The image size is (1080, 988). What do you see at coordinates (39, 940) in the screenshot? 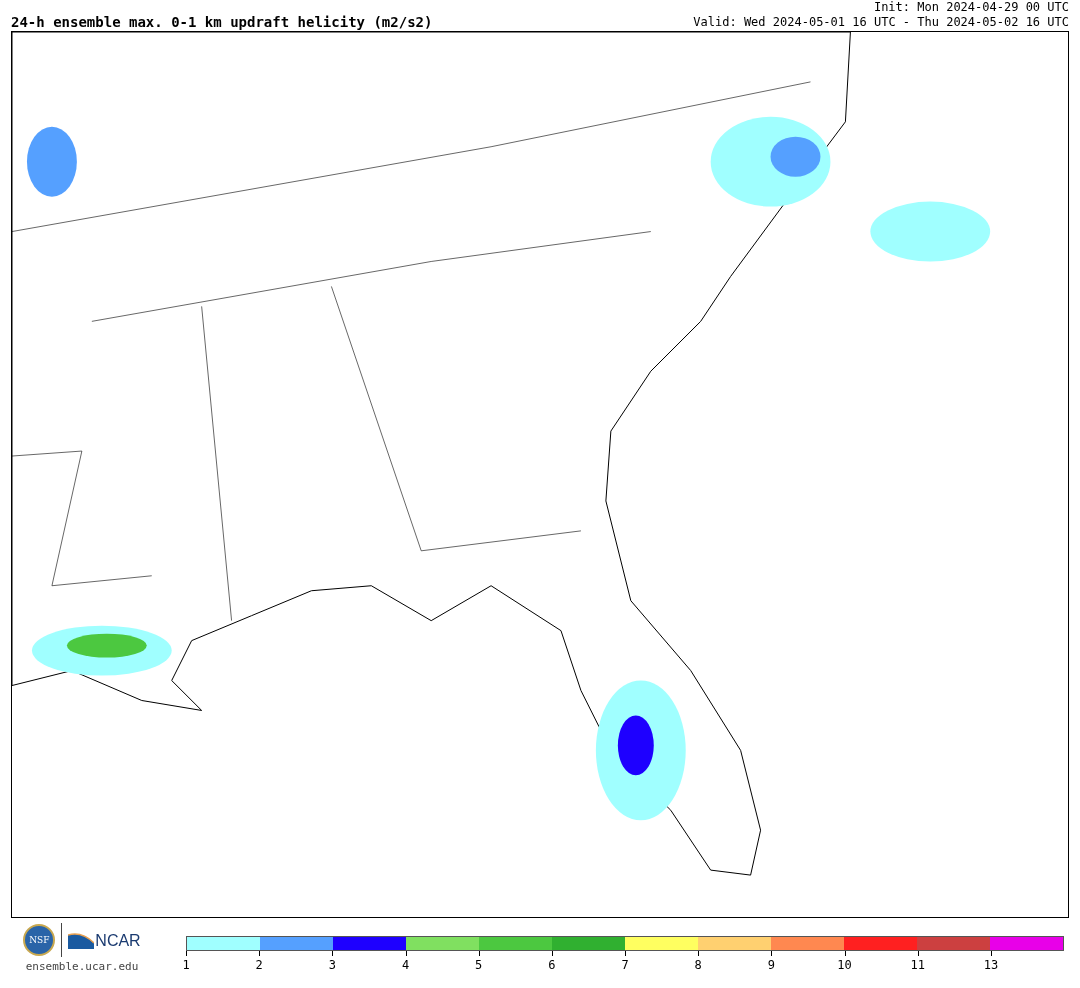
I see `nsf-logo-icon: NSF` at bounding box center [39, 940].